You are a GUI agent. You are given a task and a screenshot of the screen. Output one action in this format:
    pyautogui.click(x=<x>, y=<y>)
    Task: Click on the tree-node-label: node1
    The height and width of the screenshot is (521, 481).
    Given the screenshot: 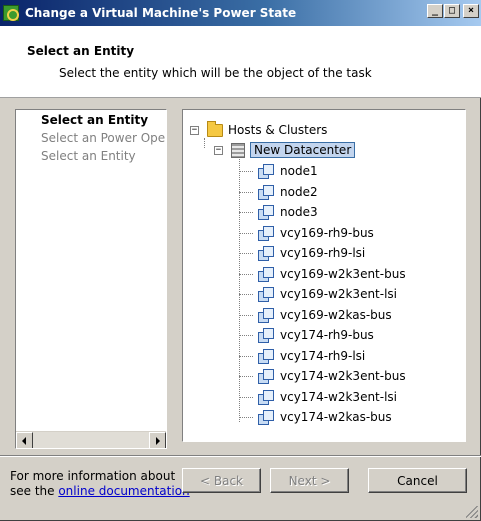 What is the action you would take?
    pyautogui.click(x=299, y=171)
    